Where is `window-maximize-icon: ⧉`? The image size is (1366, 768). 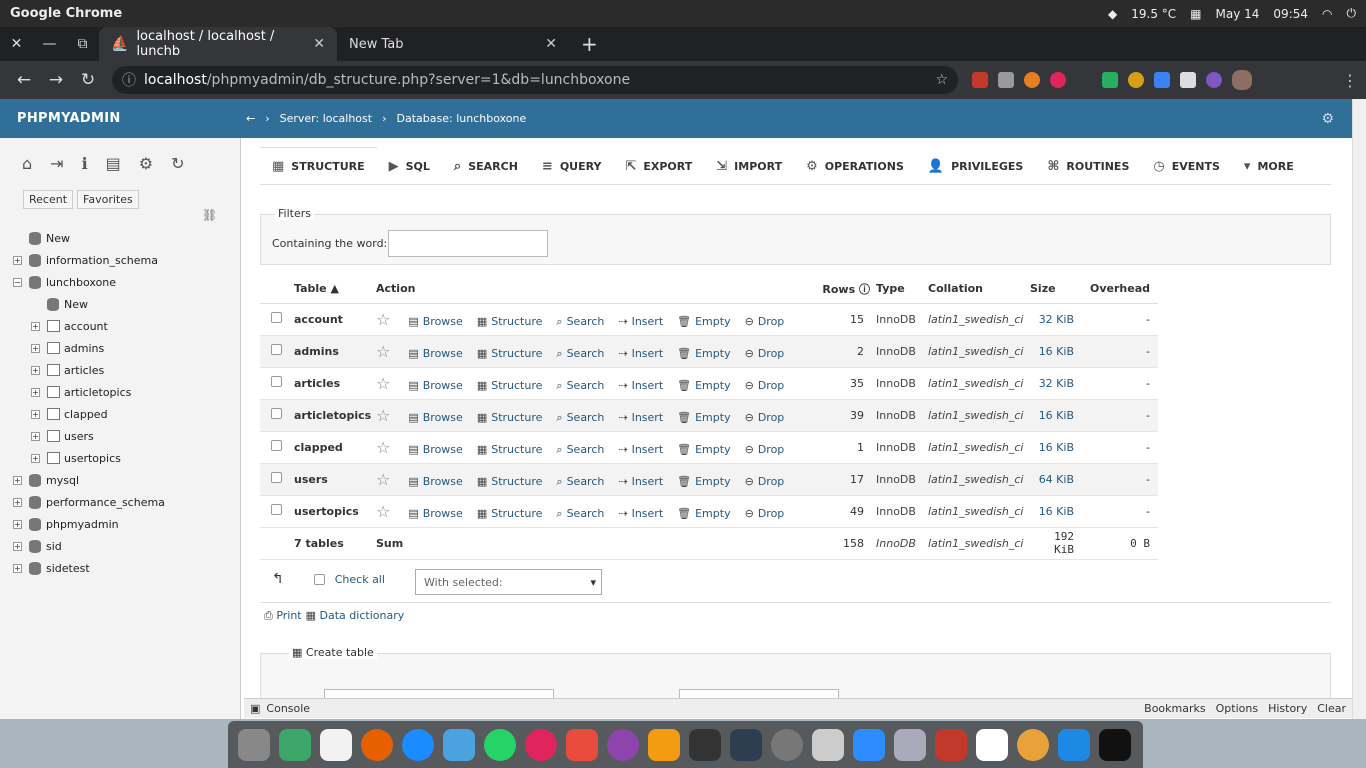 window-maximize-icon: ⧉ is located at coordinates (82, 44).